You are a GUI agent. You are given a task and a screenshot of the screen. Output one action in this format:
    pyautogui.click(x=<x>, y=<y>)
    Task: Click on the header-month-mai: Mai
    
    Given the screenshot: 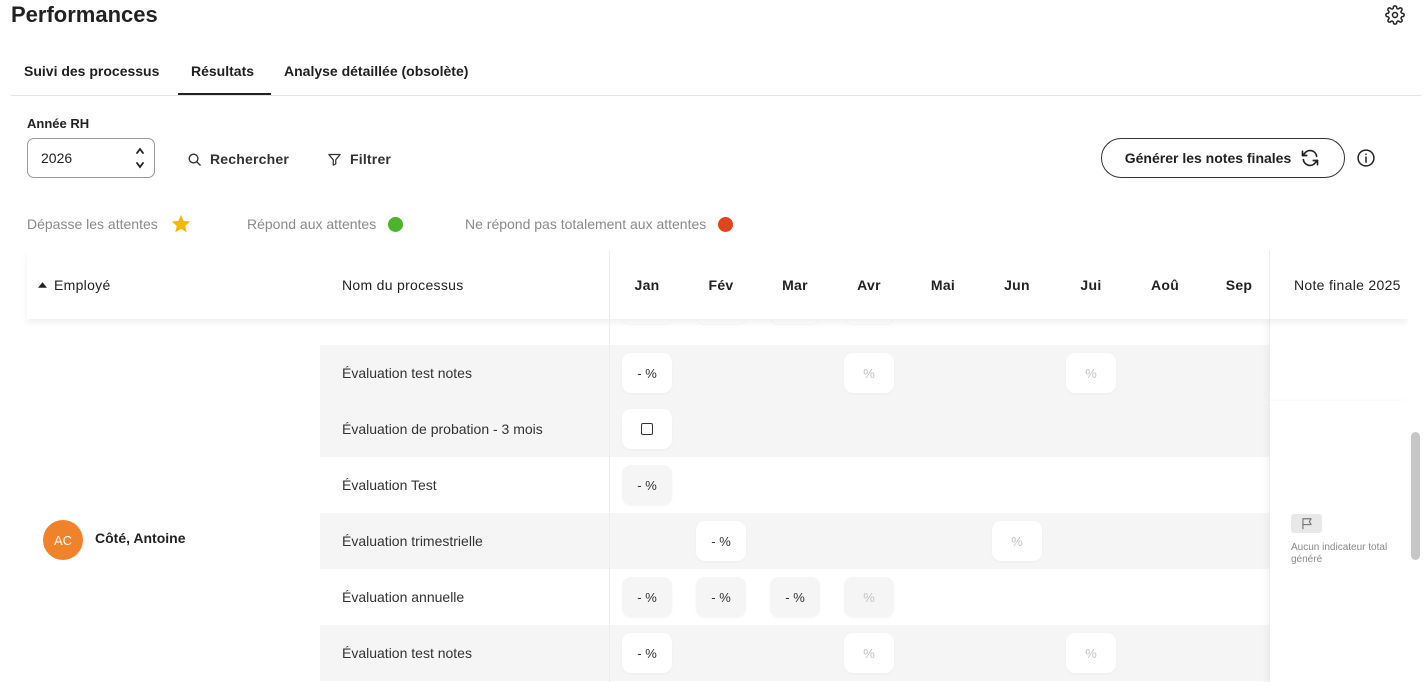 What is the action you would take?
    pyautogui.click(x=943, y=284)
    